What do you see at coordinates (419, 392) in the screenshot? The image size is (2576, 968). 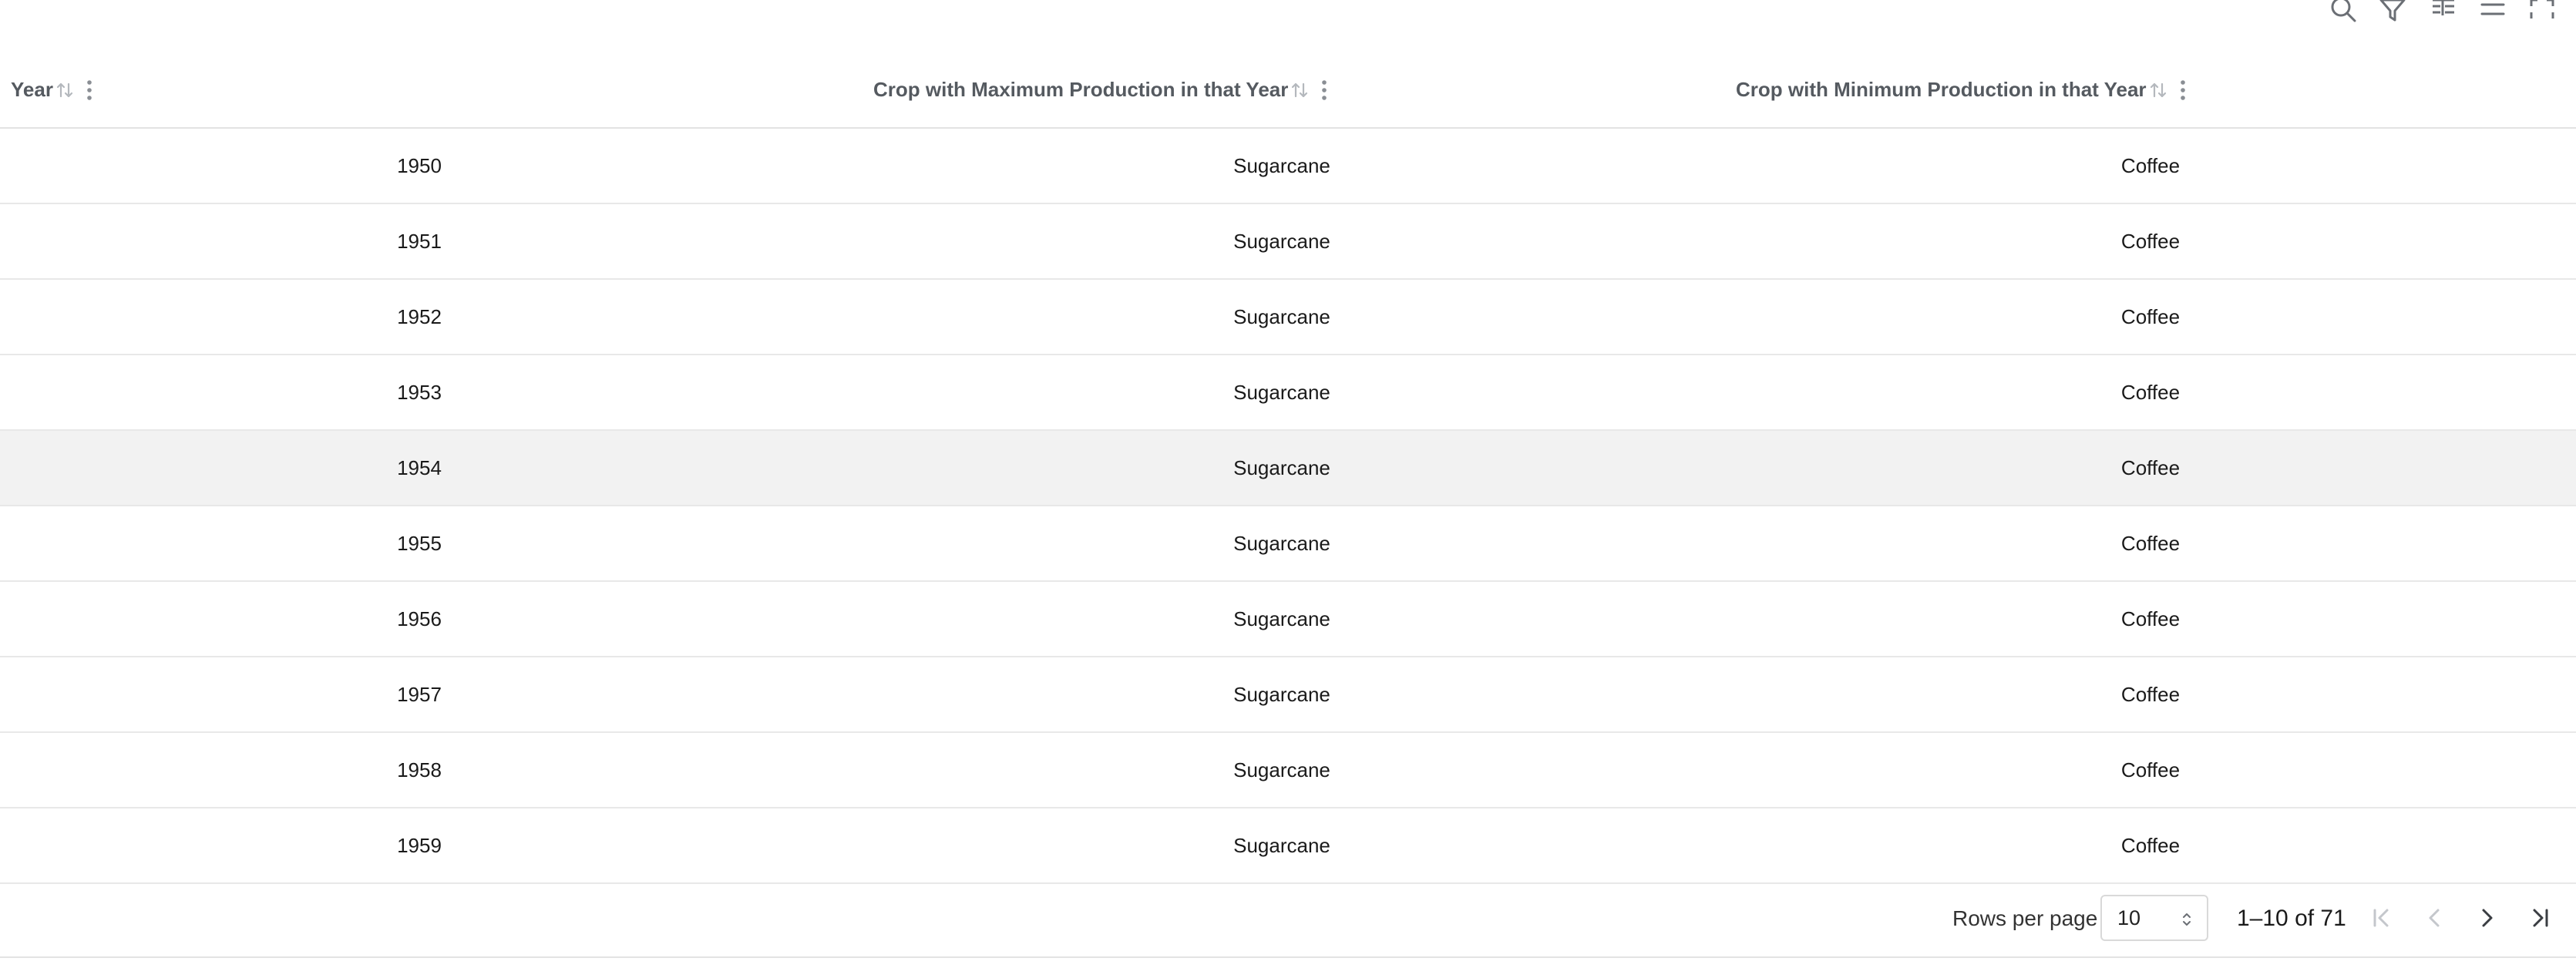 I see `cell-year: 1953` at bounding box center [419, 392].